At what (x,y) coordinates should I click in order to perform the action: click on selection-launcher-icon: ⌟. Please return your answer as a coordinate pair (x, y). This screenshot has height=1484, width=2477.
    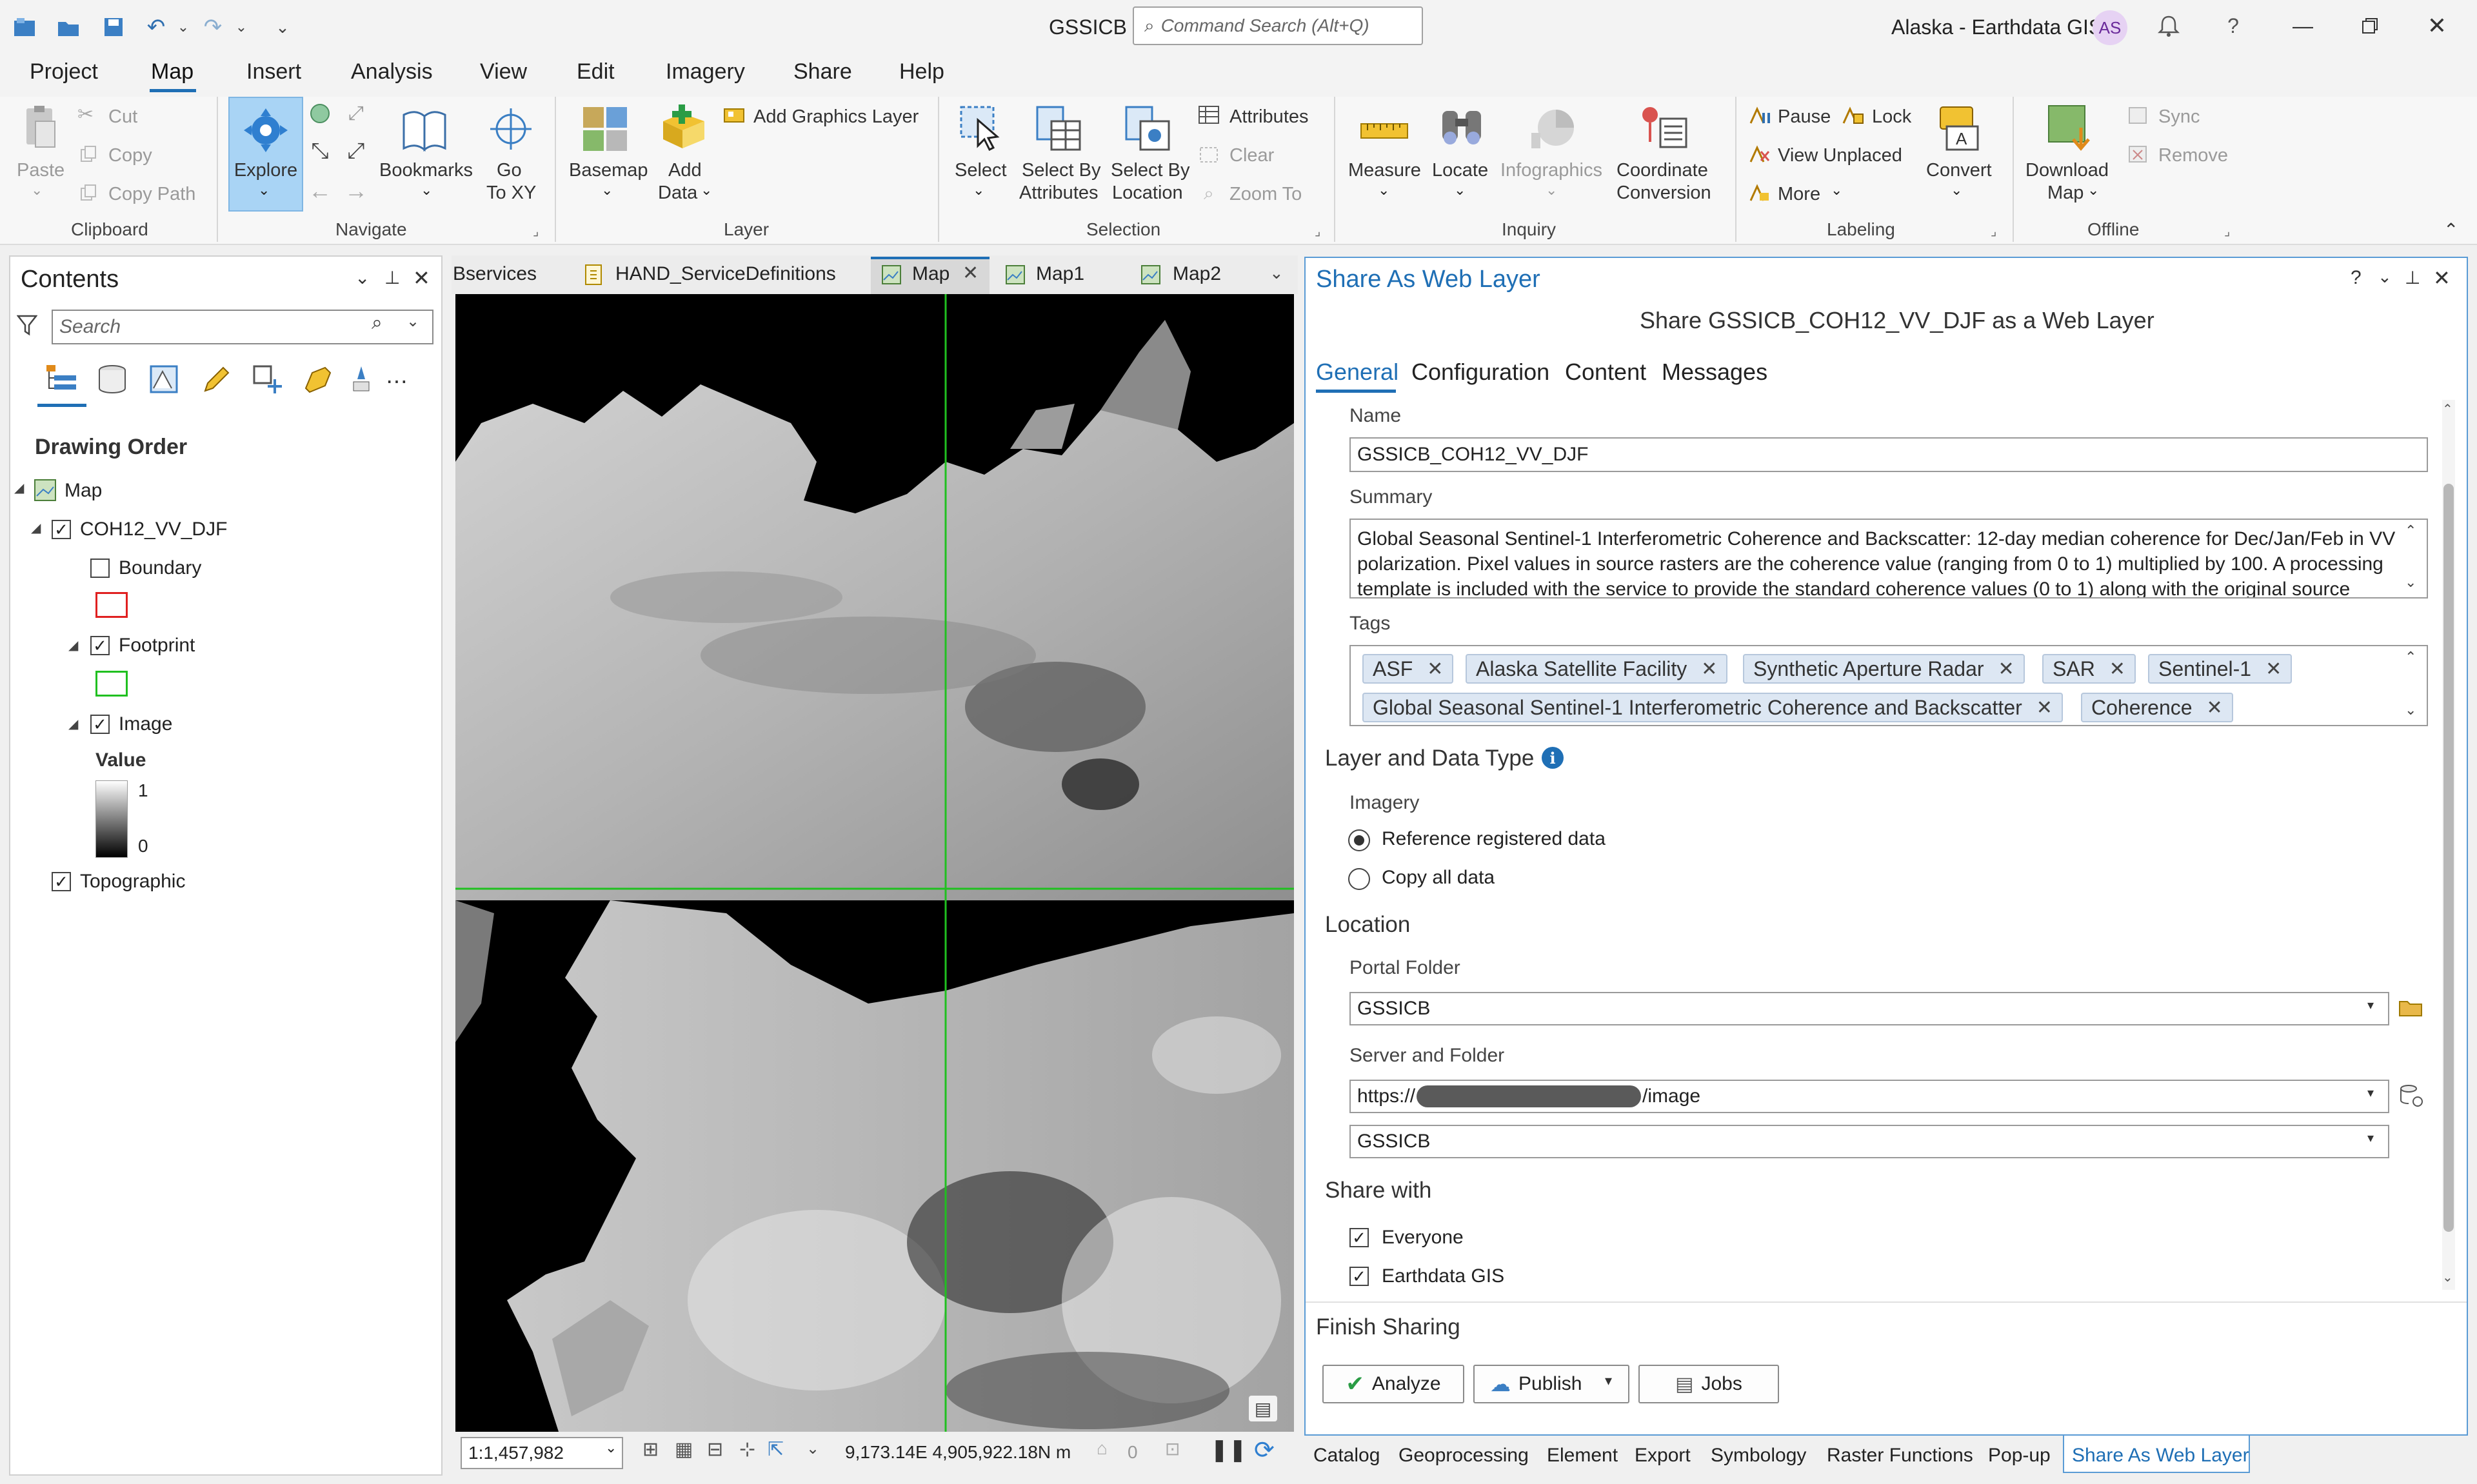
    Looking at the image, I should click on (1317, 231).